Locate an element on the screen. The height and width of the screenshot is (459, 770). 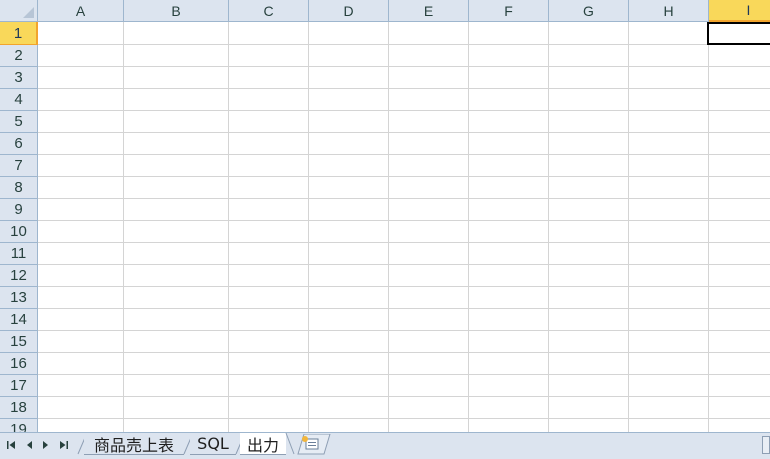
row-header-12: 12 is located at coordinates (19, 276).